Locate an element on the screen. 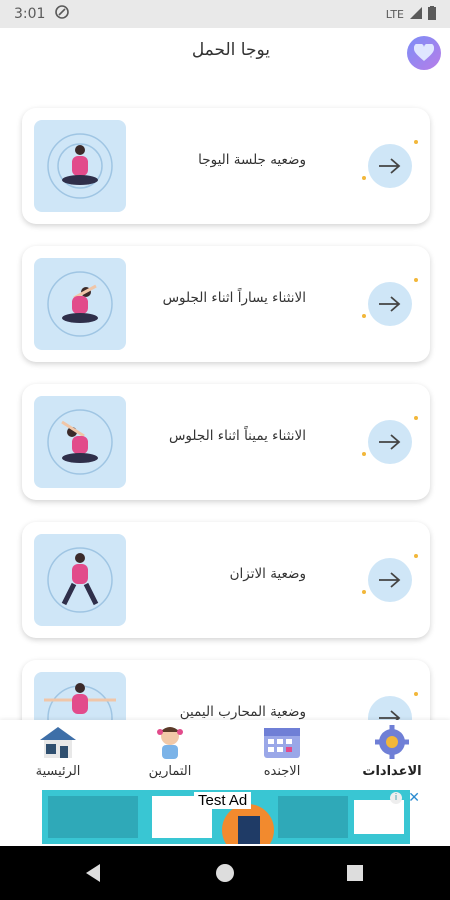 This screenshot has width=450, height=900. exercise-card: الانثناء يساراً اثناء الجلوس is located at coordinates (226, 304).